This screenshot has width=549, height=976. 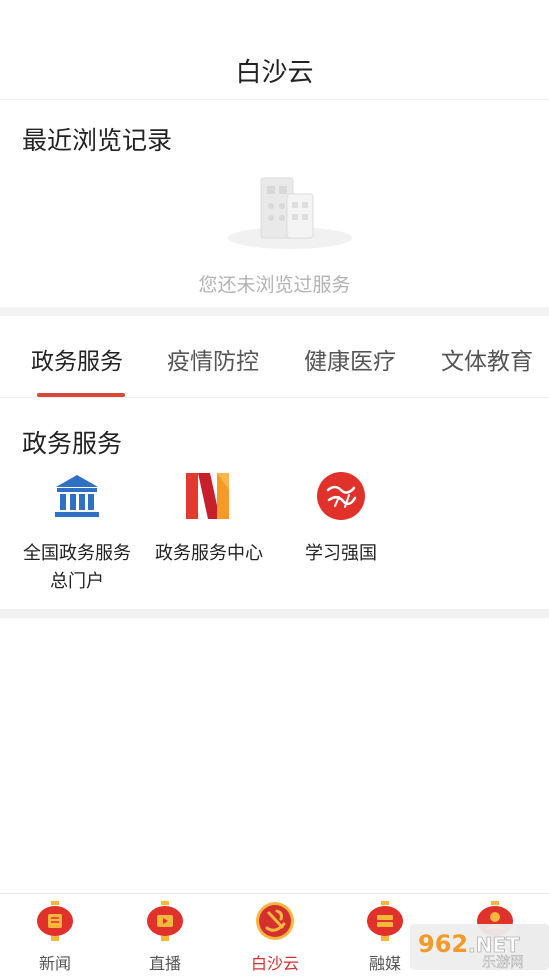 What do you see at coordinates (213, 359) in the screenshot?
I see `tab-epidemic-control: 疫情防控` at bounding box center [213, 359].